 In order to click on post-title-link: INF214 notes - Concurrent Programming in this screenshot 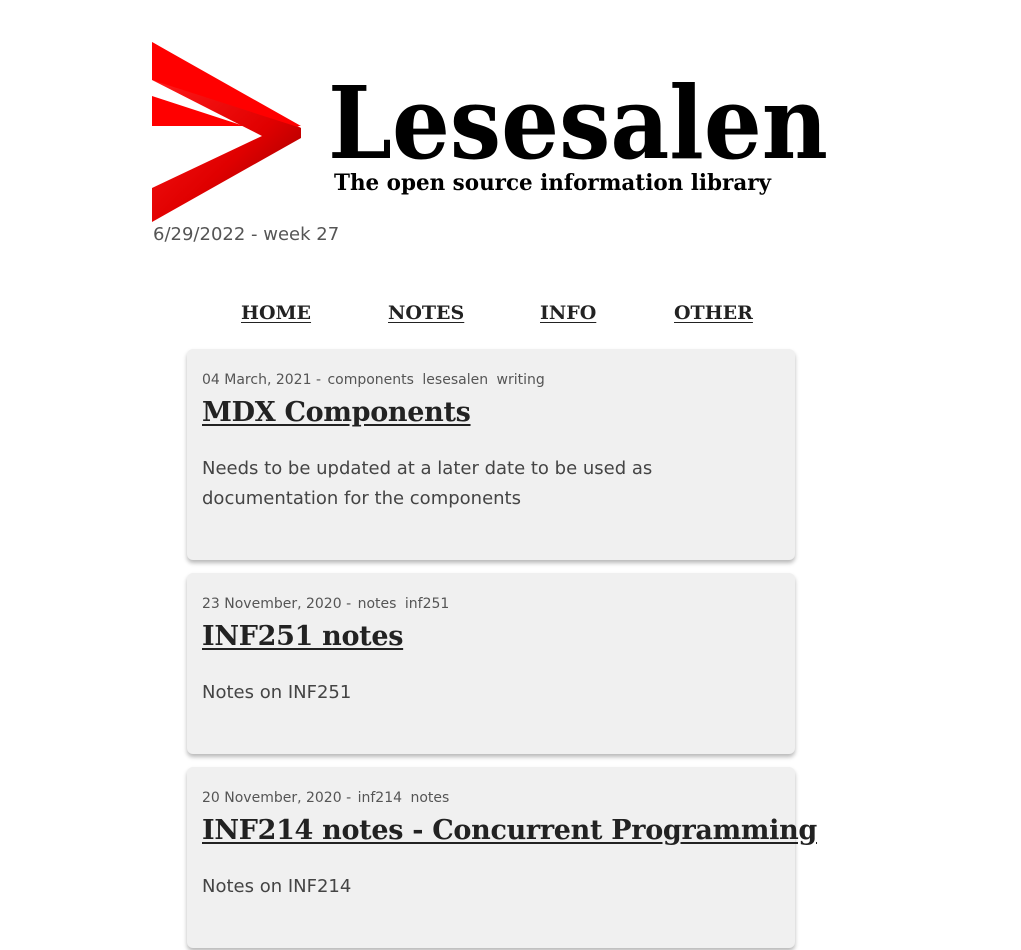, I will do `click(509, 830)`.